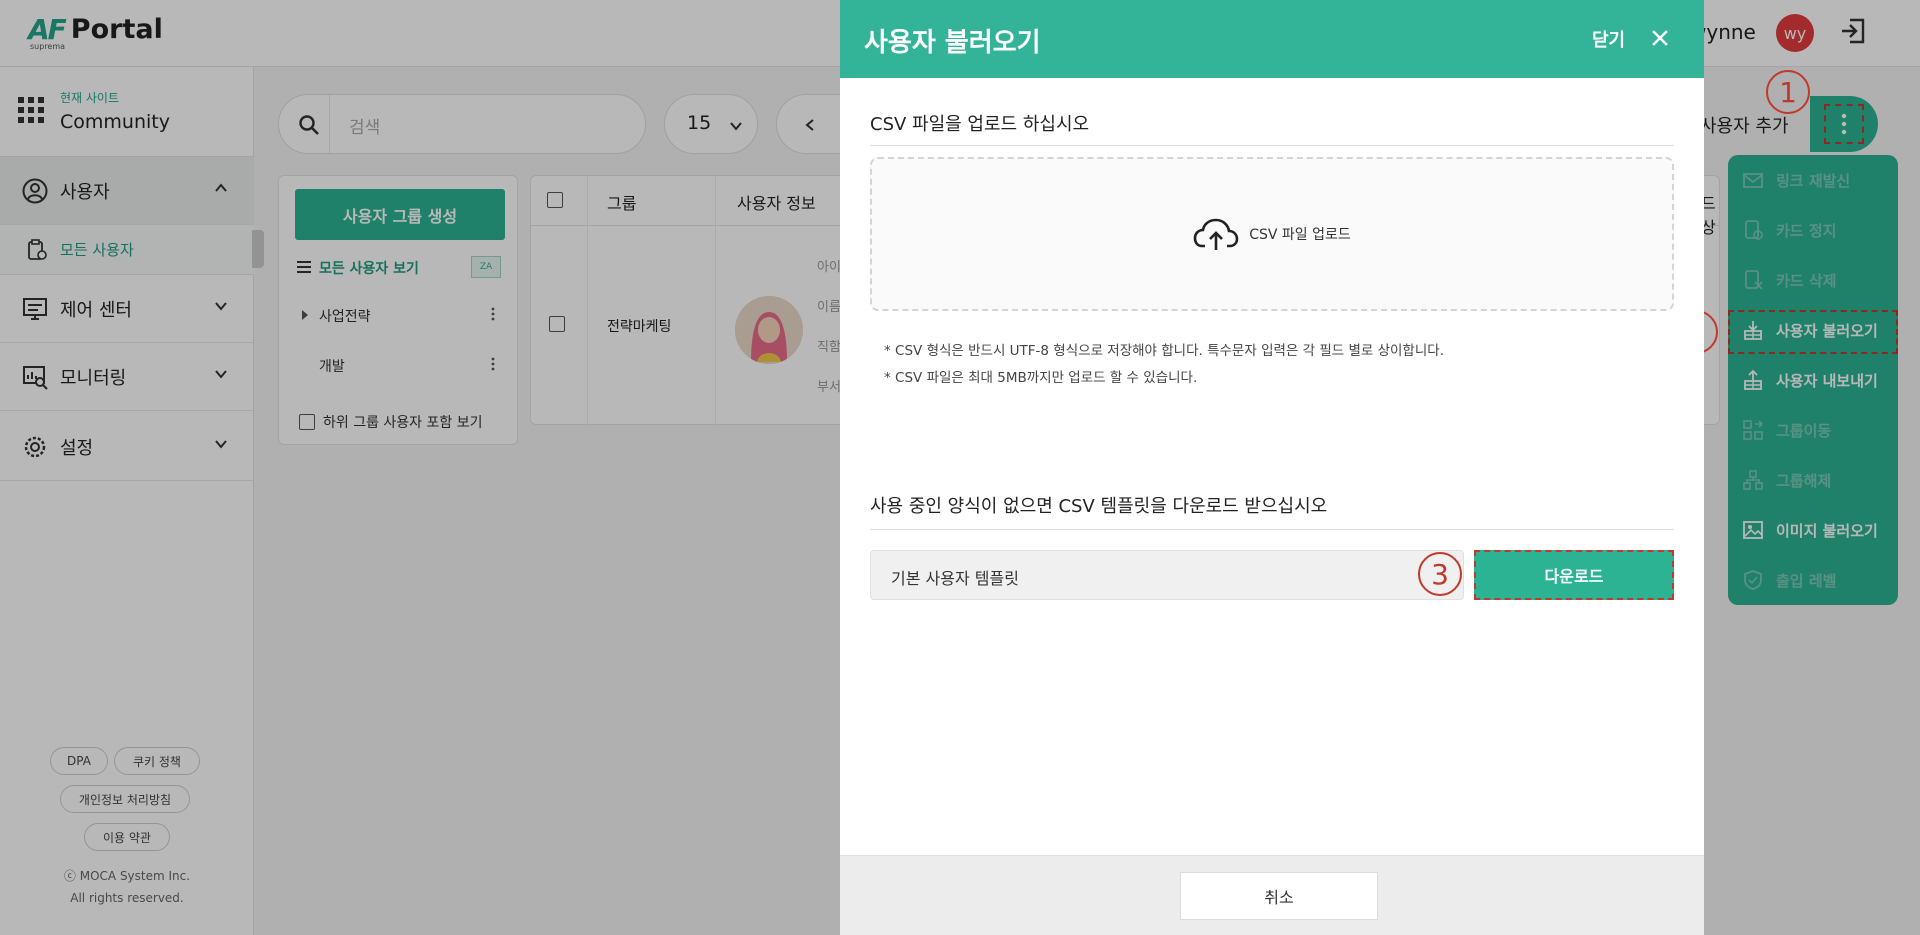  I want to click on template-select: 기본 사용자 템플릿, so click(1167, 575).